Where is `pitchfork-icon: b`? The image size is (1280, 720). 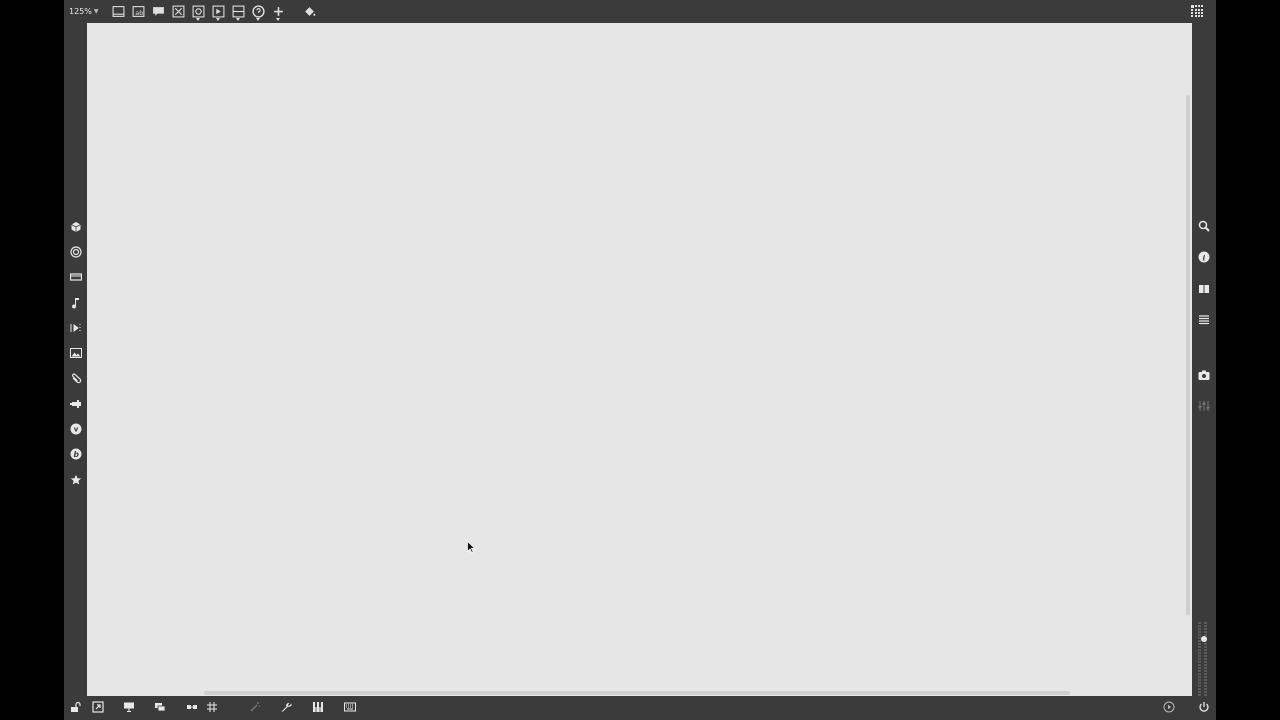
pitchfork-icon: b is located at coordinates (75, 454).